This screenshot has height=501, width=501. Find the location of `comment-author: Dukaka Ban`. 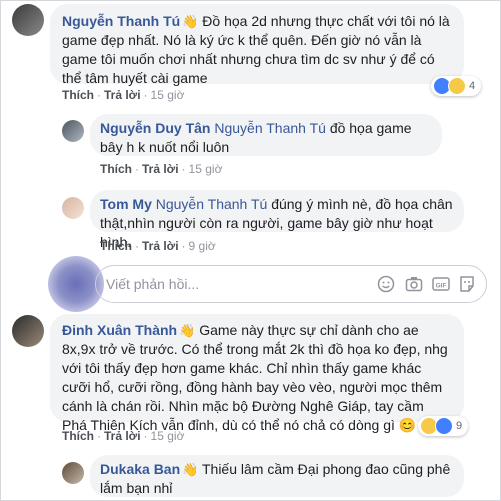

comment-author: Dukaka Ban is located at coordinates (140, 469).